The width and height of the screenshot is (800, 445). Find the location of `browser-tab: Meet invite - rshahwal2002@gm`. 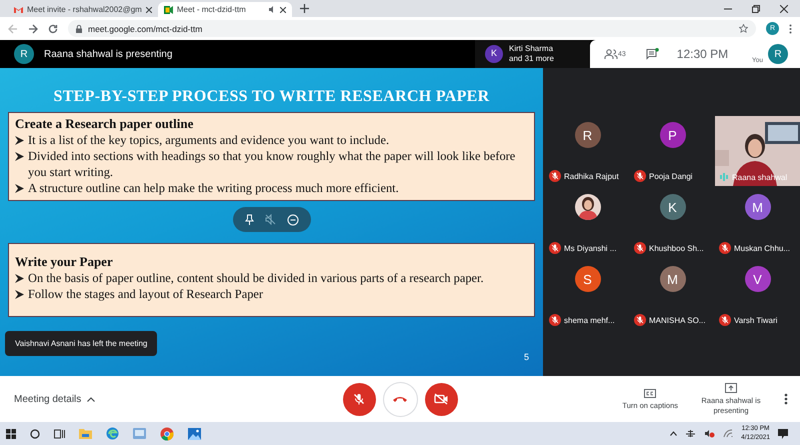

browser-tab: Meet invite - rshahwal2002@gm is located at coordinates (83, 9).